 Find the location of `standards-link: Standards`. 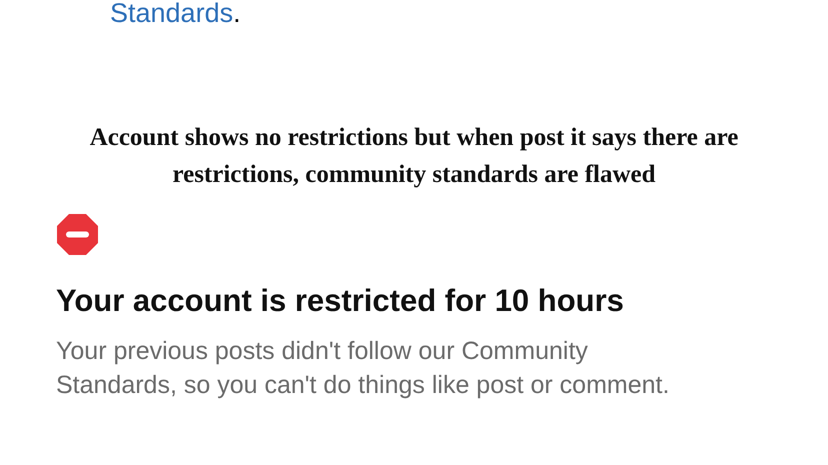

standards-link: Standards is located at coordinates (172, 14).